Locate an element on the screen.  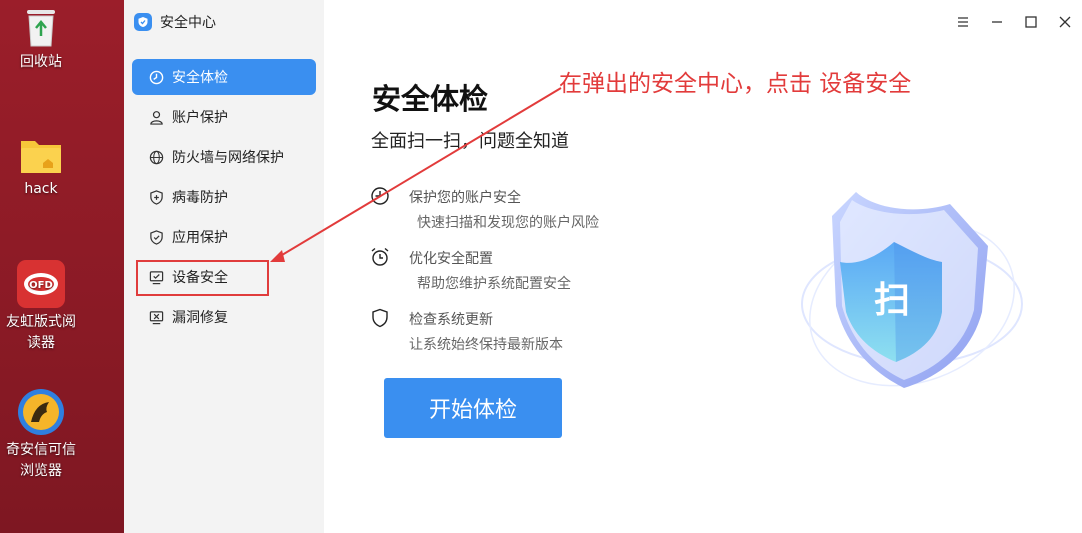
recycle-bin-icon is located at coordinates (41, 28).